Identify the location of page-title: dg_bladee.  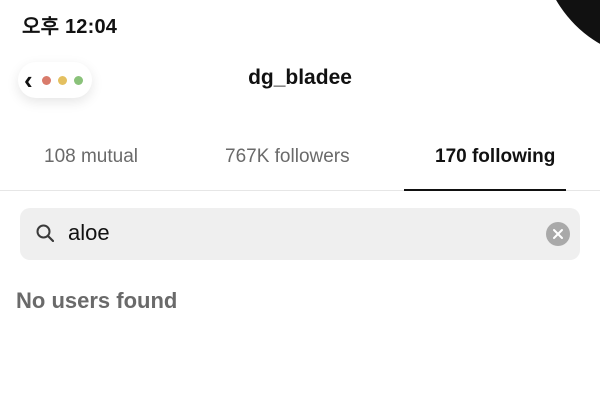
(300, 77).